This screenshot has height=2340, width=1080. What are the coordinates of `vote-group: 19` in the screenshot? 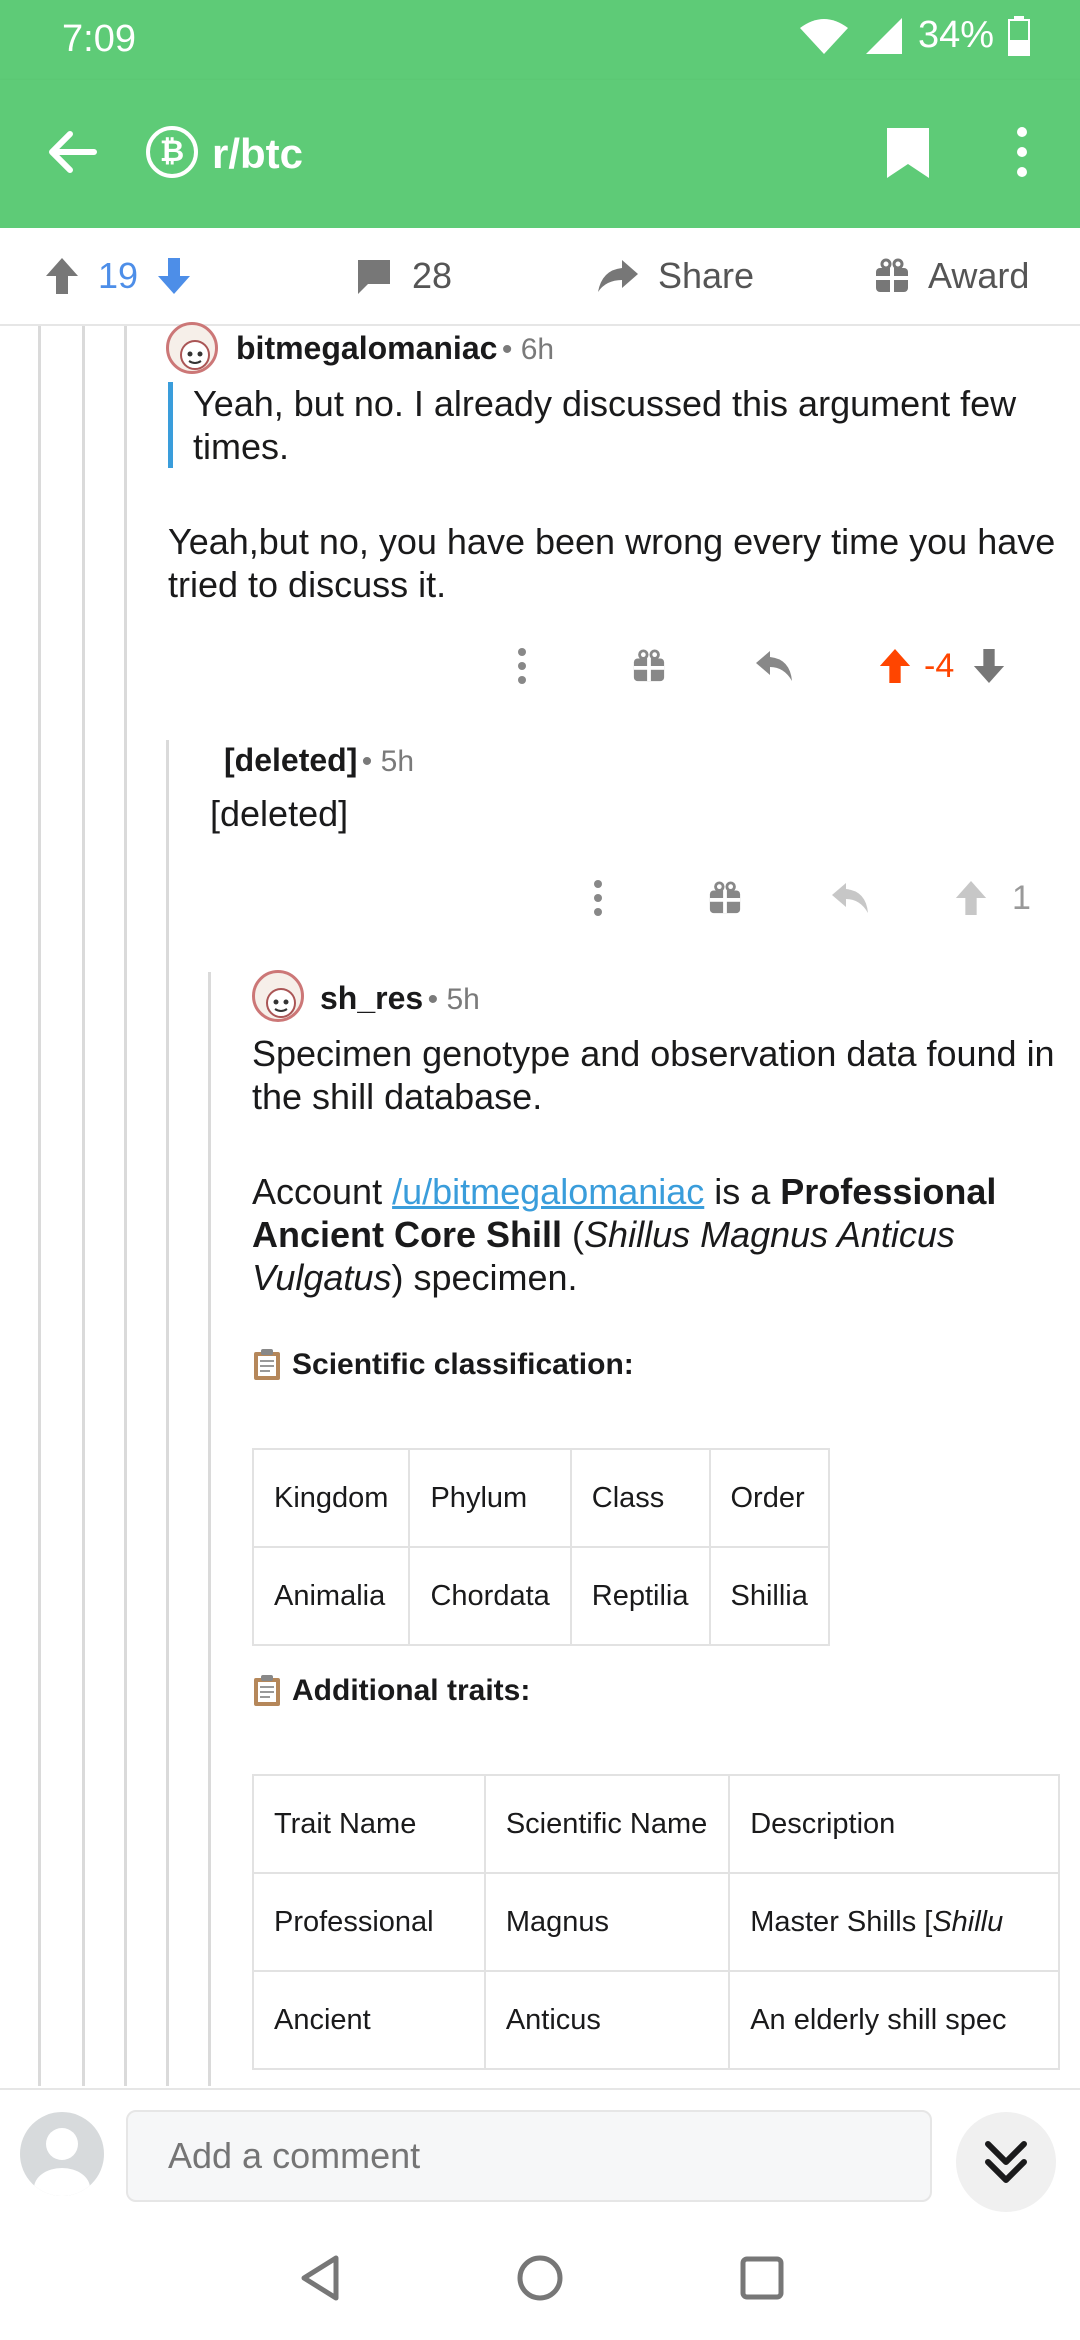 It's located at (118, 276).